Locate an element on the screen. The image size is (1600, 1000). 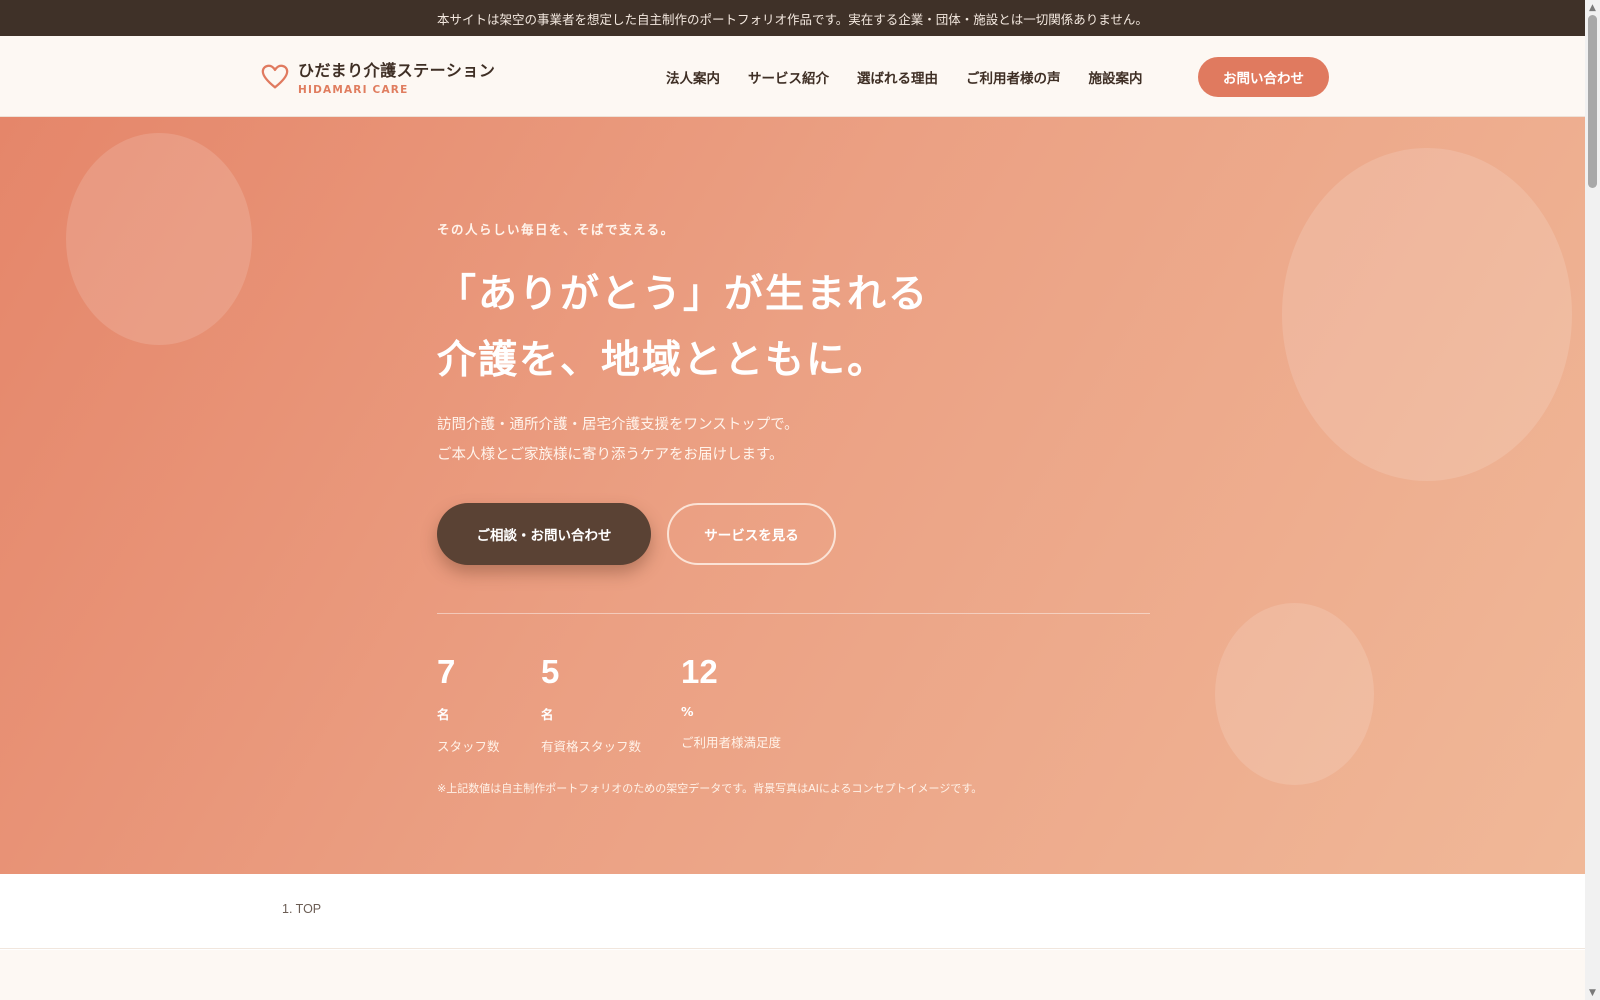
next-section is located at coordinates (792, 975).